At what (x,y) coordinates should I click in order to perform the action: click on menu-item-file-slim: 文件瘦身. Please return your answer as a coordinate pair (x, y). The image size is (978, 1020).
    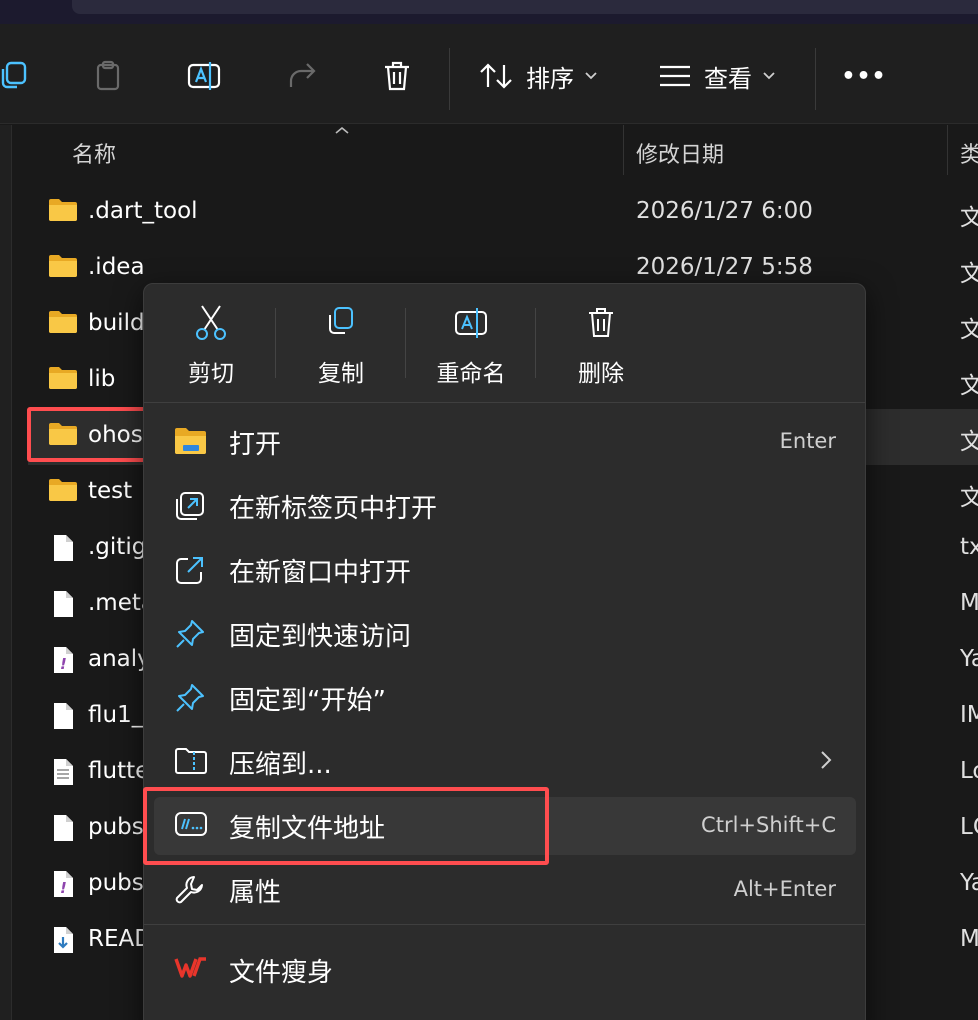
    Looking at the image, I should click on (505, 970).